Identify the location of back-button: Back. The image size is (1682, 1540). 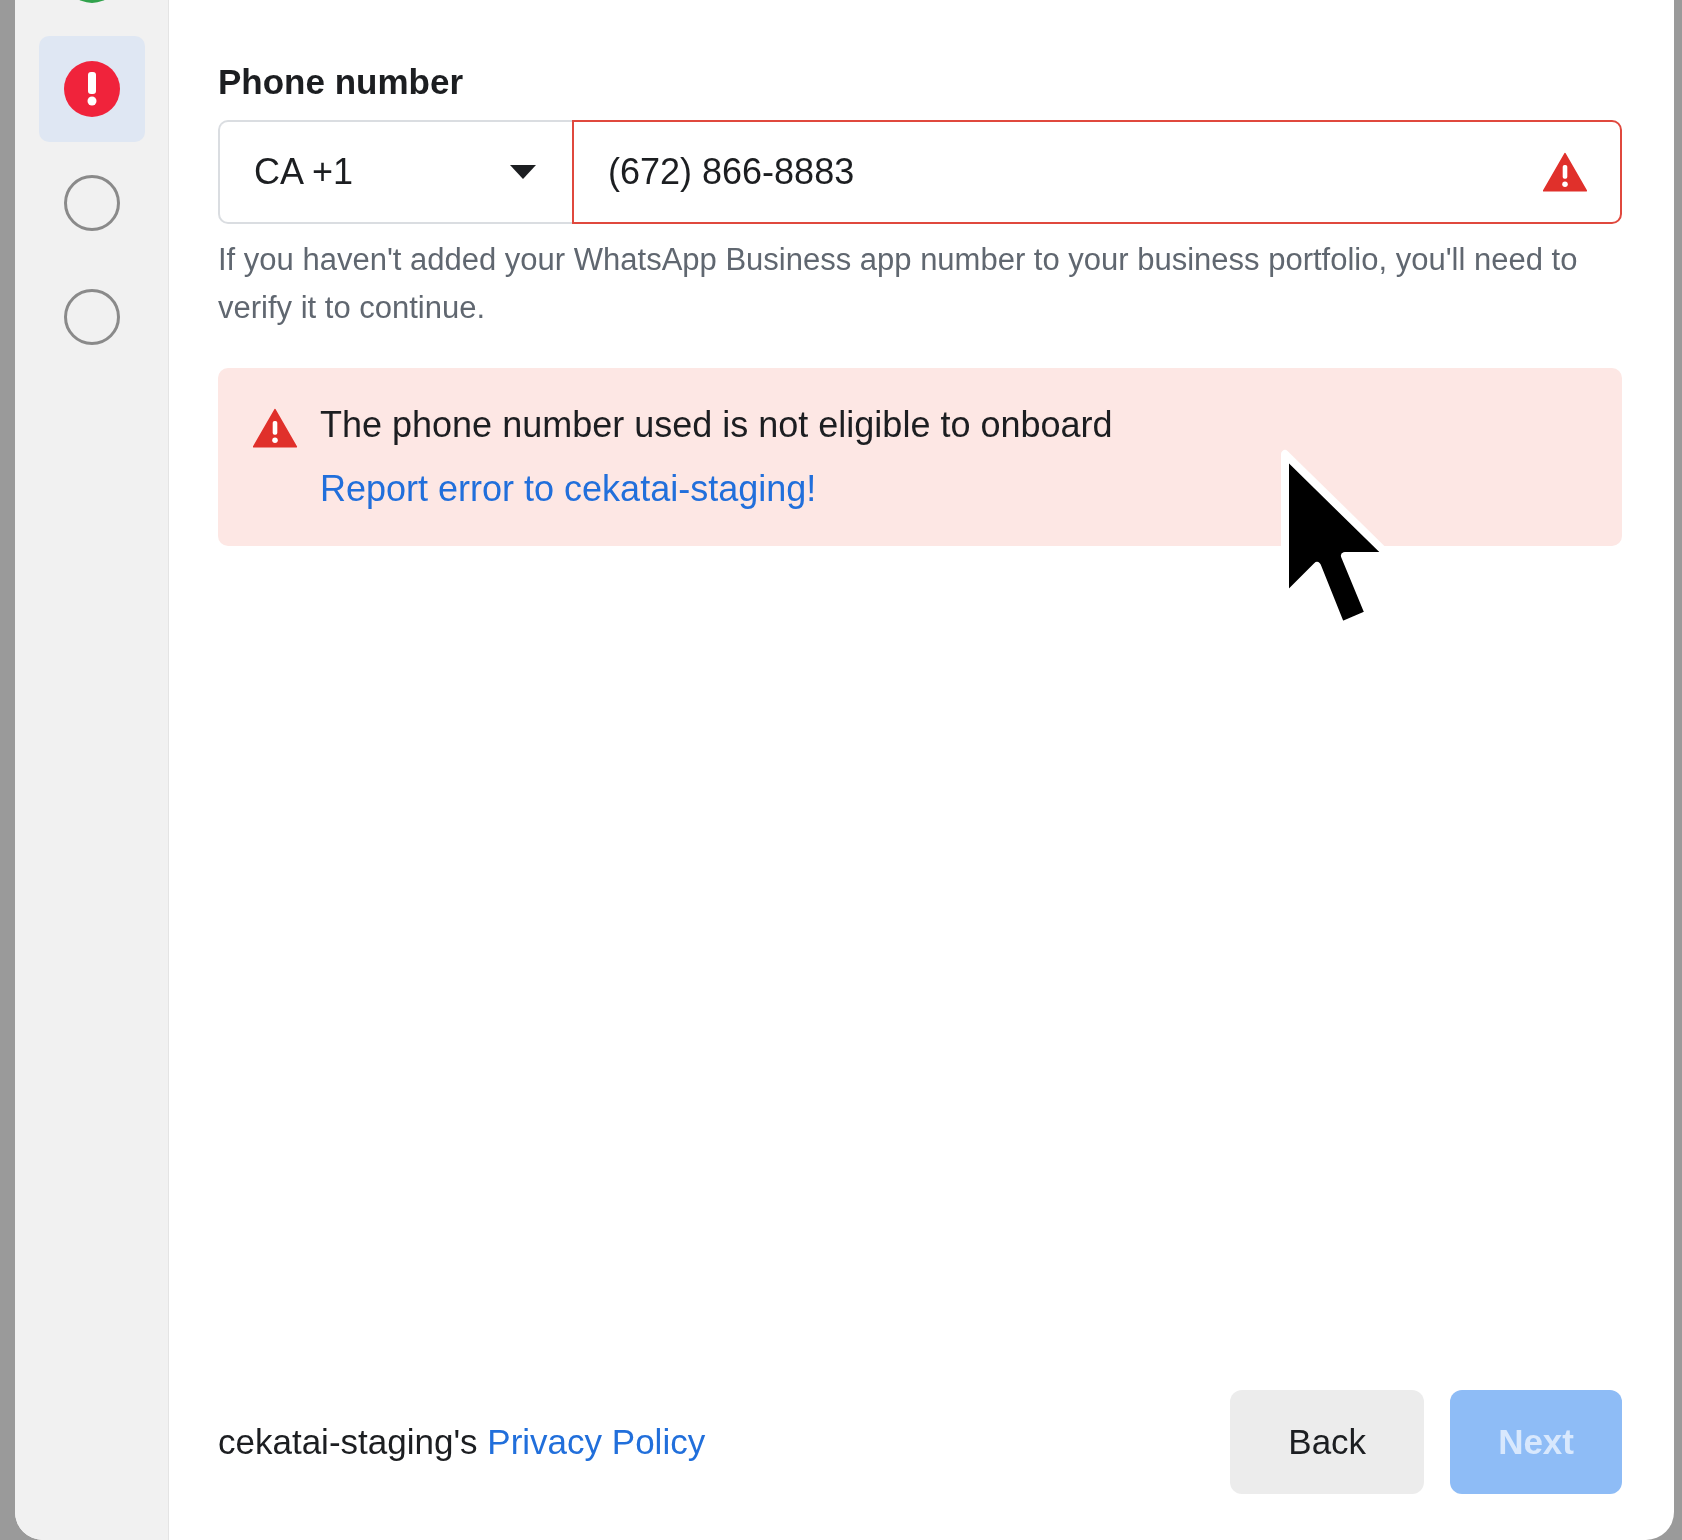
(1327, 1442).